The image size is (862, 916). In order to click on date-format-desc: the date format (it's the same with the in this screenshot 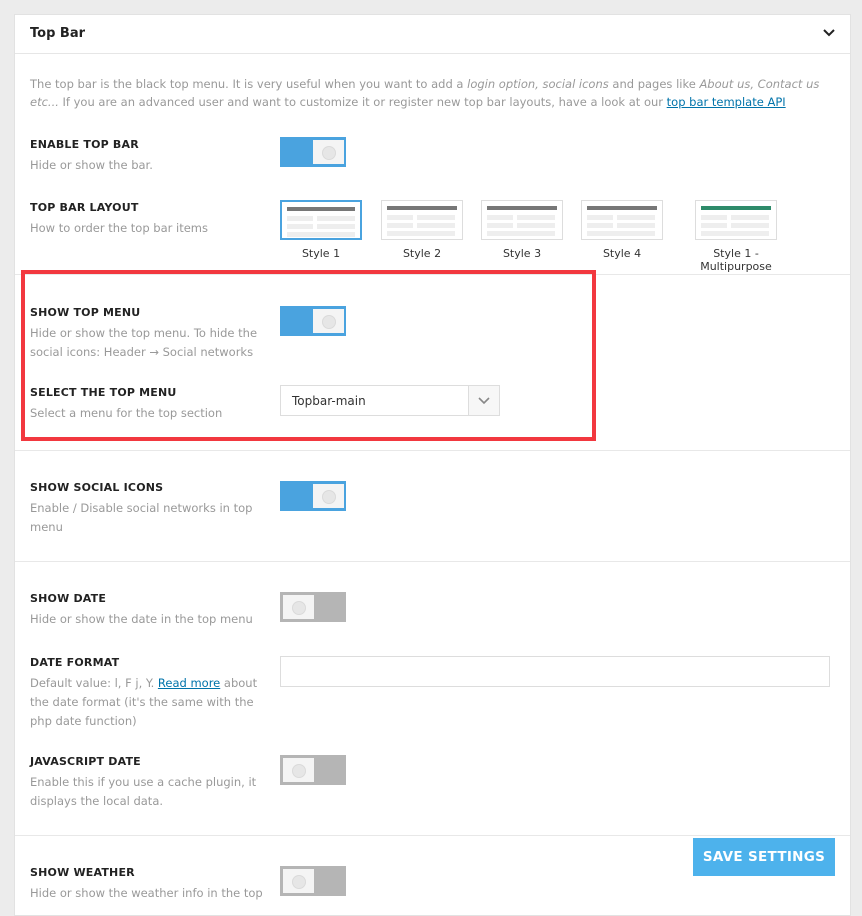, I will do `click(142, 702)`.